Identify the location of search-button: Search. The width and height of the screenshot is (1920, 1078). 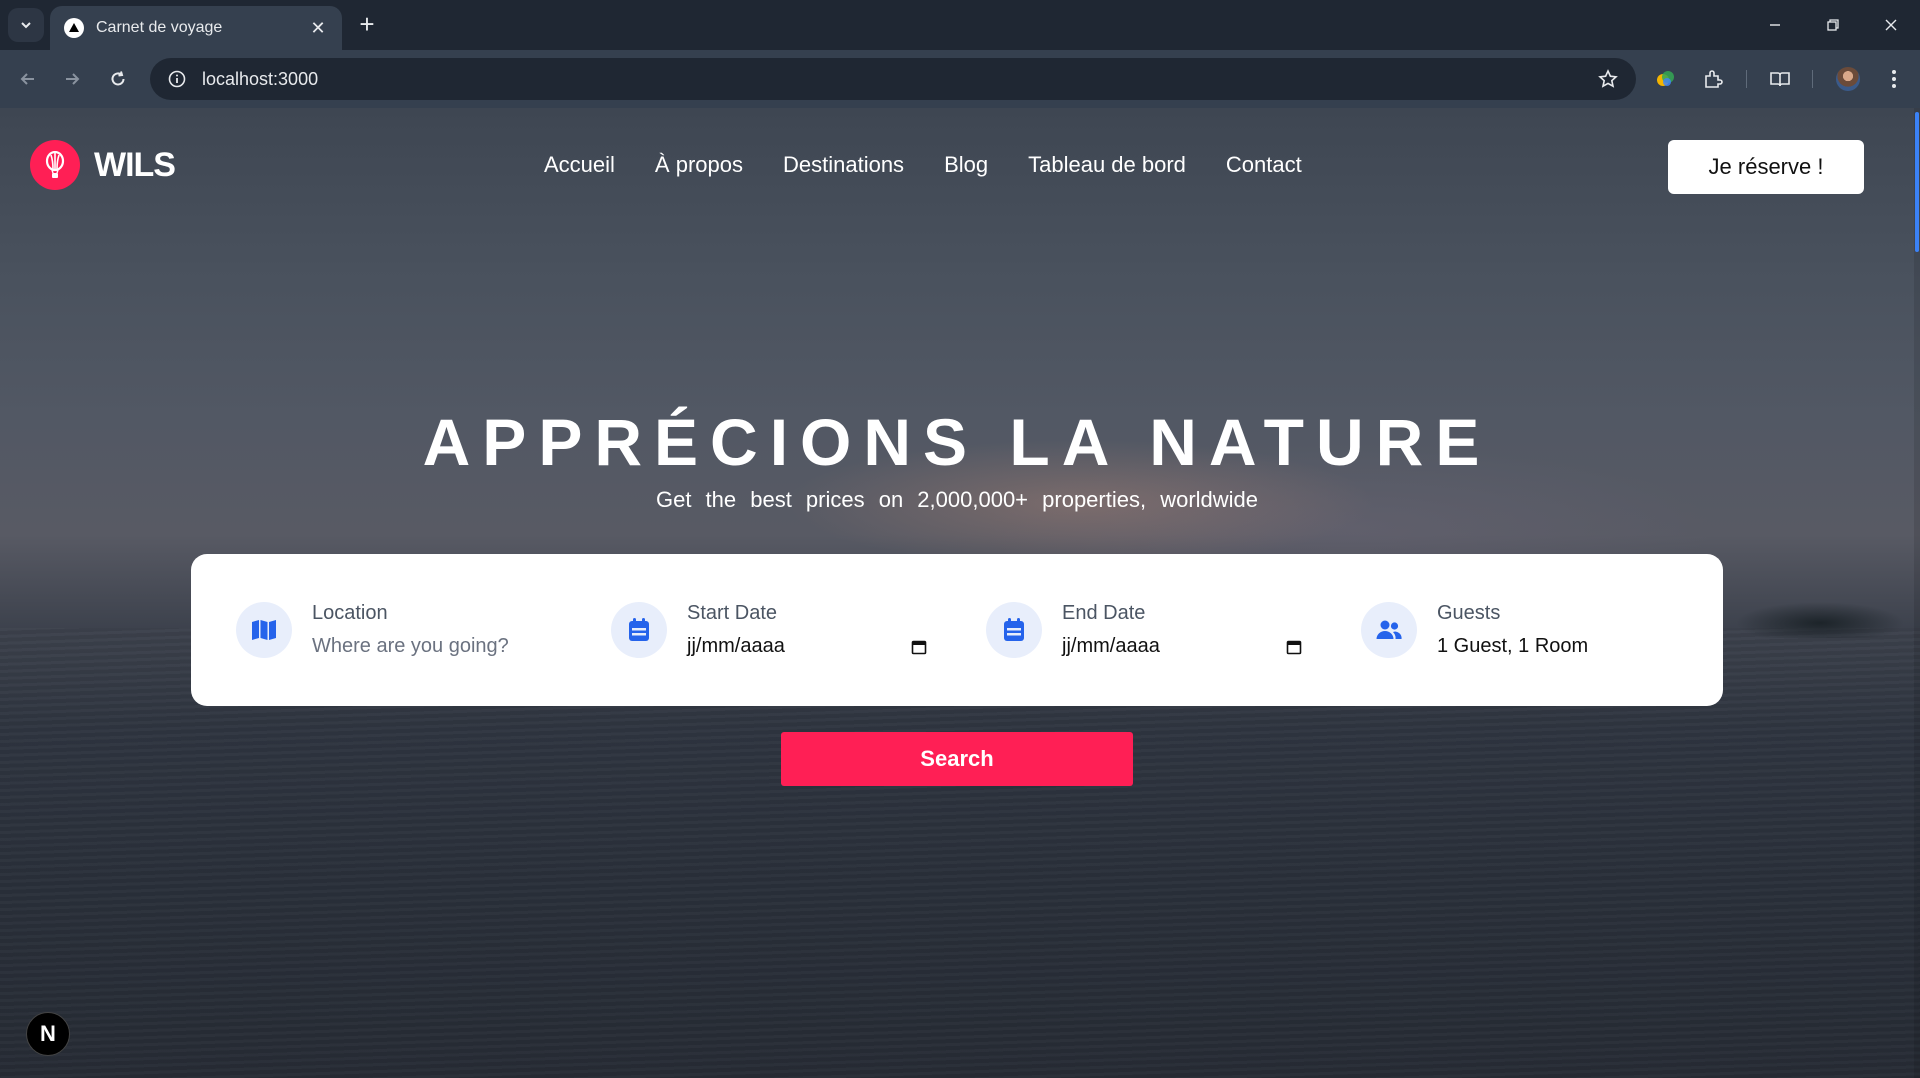
(957, 759).